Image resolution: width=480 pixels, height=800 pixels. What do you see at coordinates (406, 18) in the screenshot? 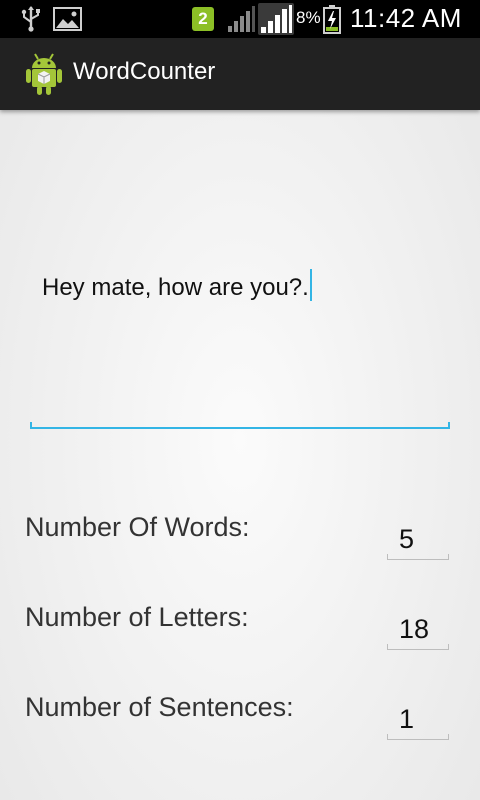
I see `clock: 11:42 AM` at bounding box center [406, 18].